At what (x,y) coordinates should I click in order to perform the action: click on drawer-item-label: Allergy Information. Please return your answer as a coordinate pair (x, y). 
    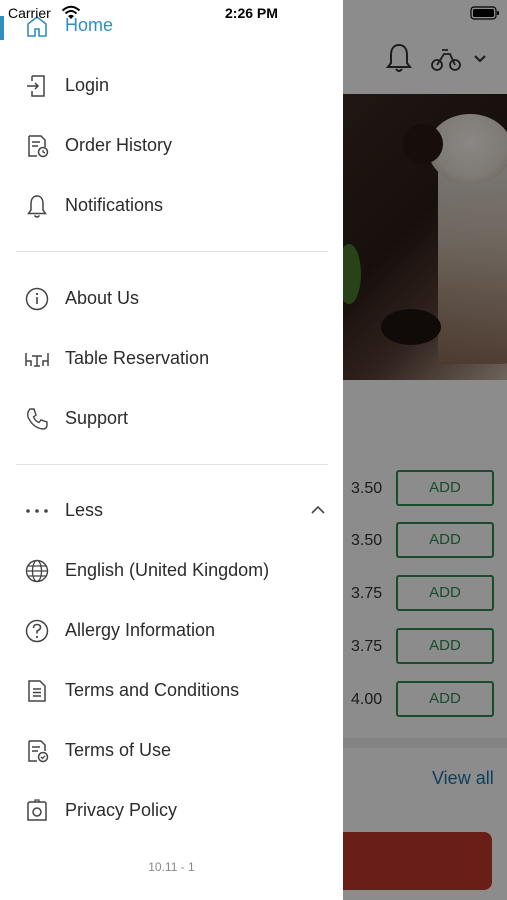
    Looking at the image, I should click on (140, 630).